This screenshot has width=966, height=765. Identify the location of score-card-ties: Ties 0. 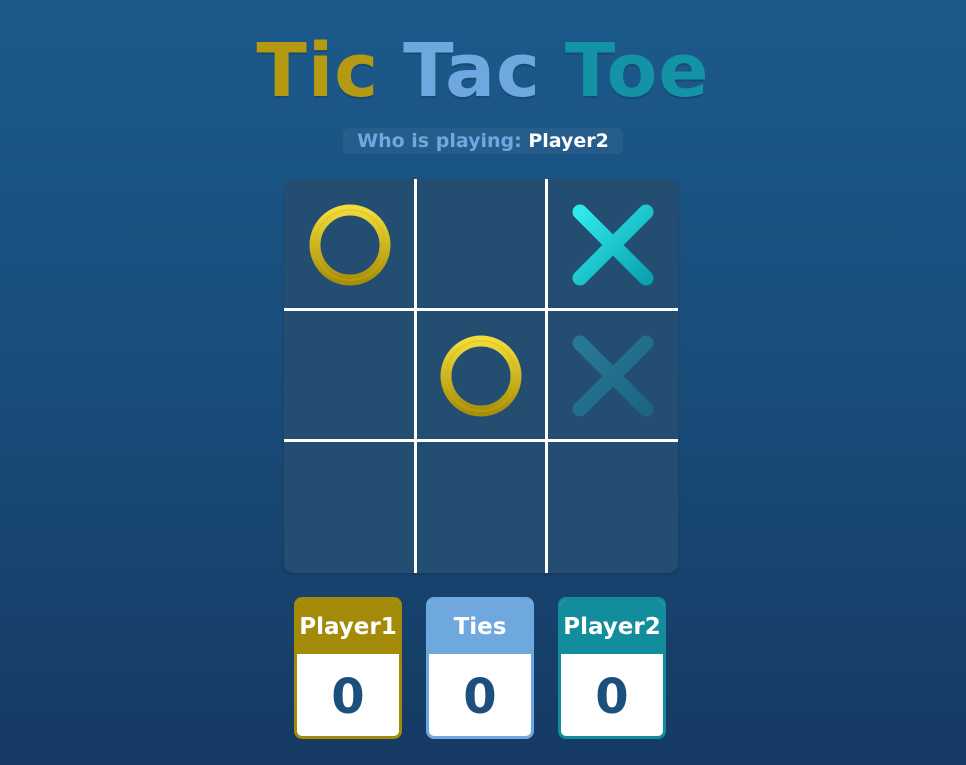
(480, 668).